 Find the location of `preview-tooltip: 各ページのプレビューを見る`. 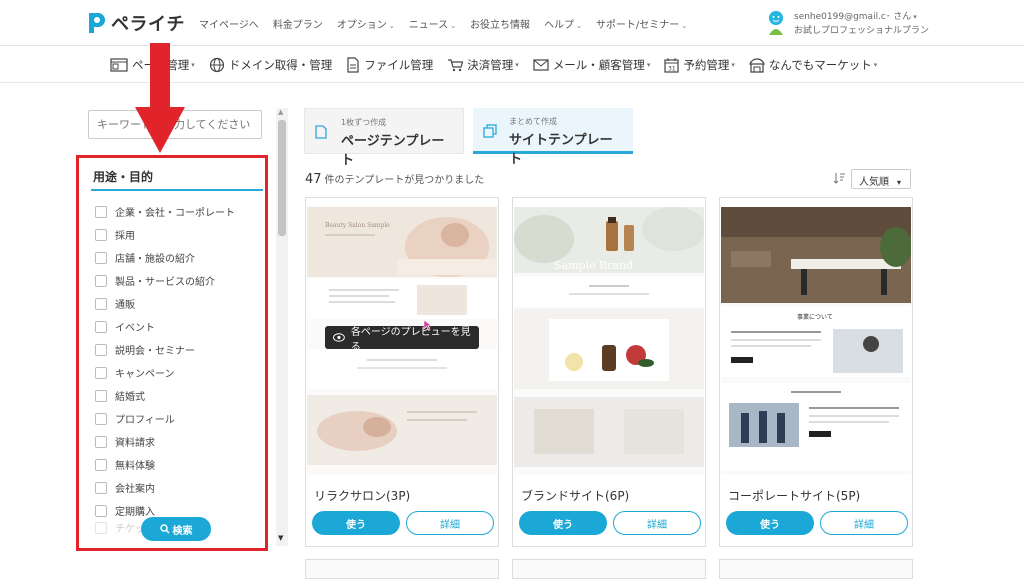

preview-tooltip: 各ページのプレビューを見る is located at coordinates (402, 339).